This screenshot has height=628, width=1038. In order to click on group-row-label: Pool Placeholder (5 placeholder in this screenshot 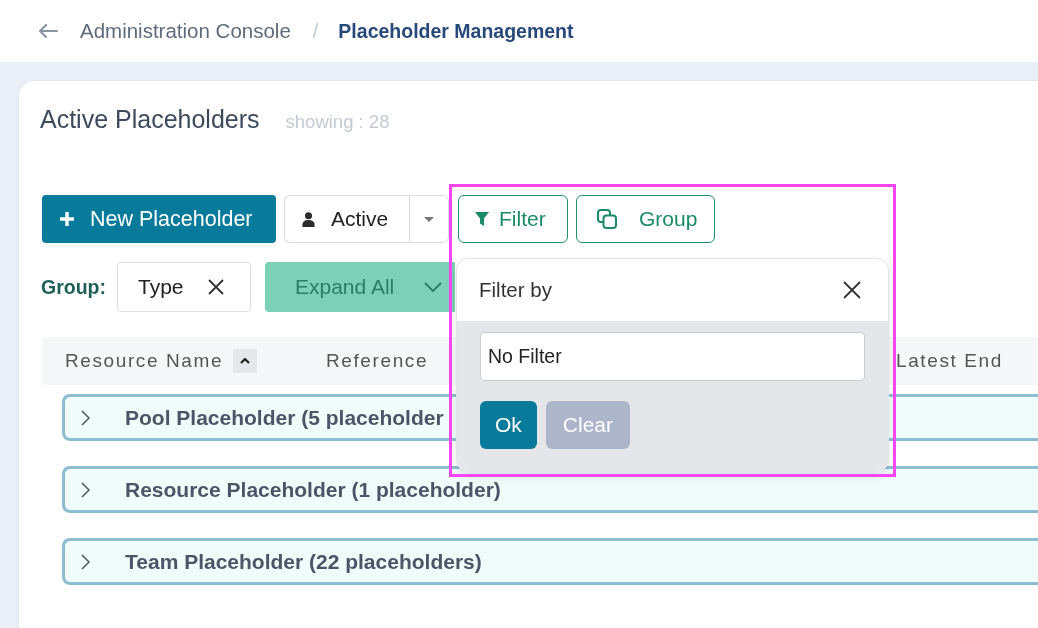, I will do `click(284, 417)`.